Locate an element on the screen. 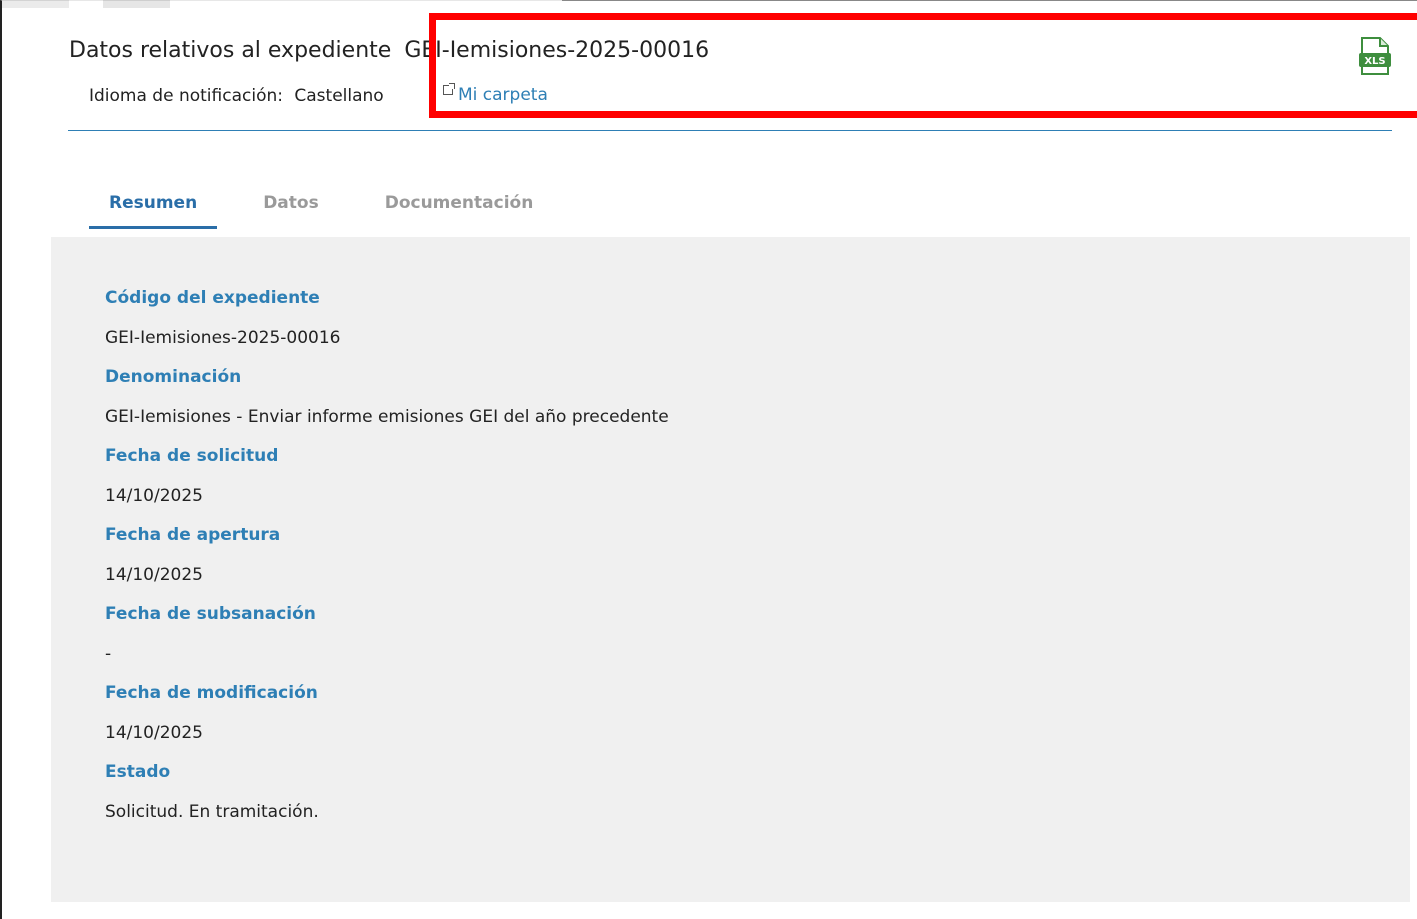 This screenshot has width=1417, height=919. field-label-fecha-modificacion: Fecha de modificación is located at coordinates (211, 693).